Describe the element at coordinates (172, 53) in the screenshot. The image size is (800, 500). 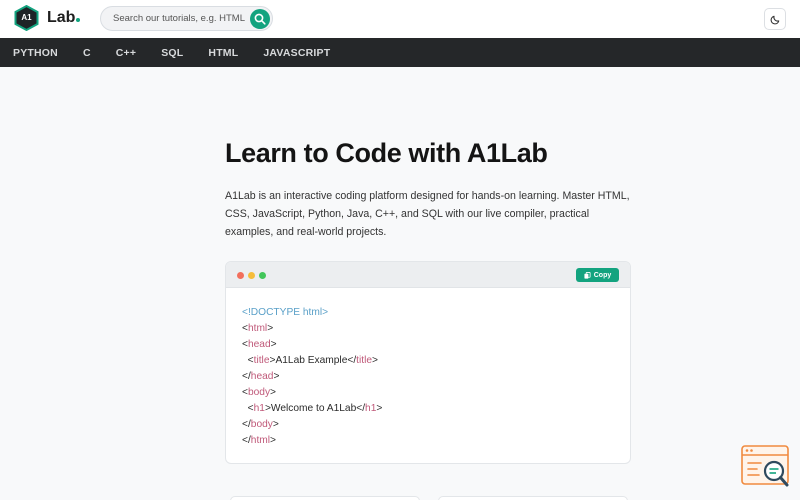
I see `nav-item-sql: SQL` at that location.